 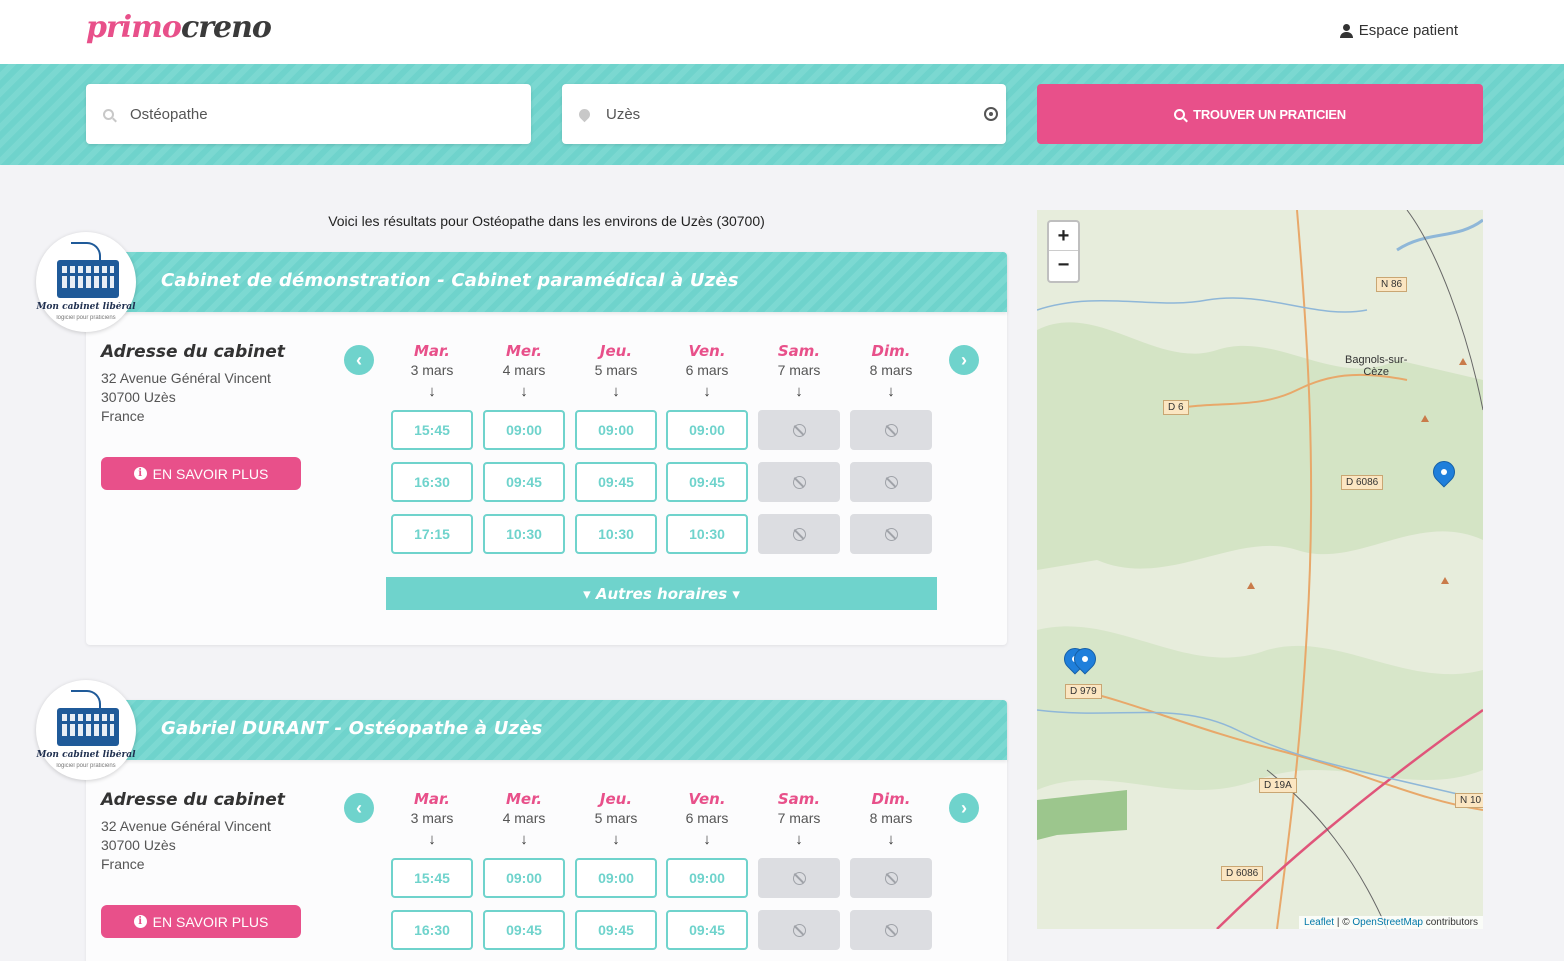 What do you see at coordinates (799, 351) in the screenshot?
I see `day-name: Sam.` at bounding box center [799, 351].